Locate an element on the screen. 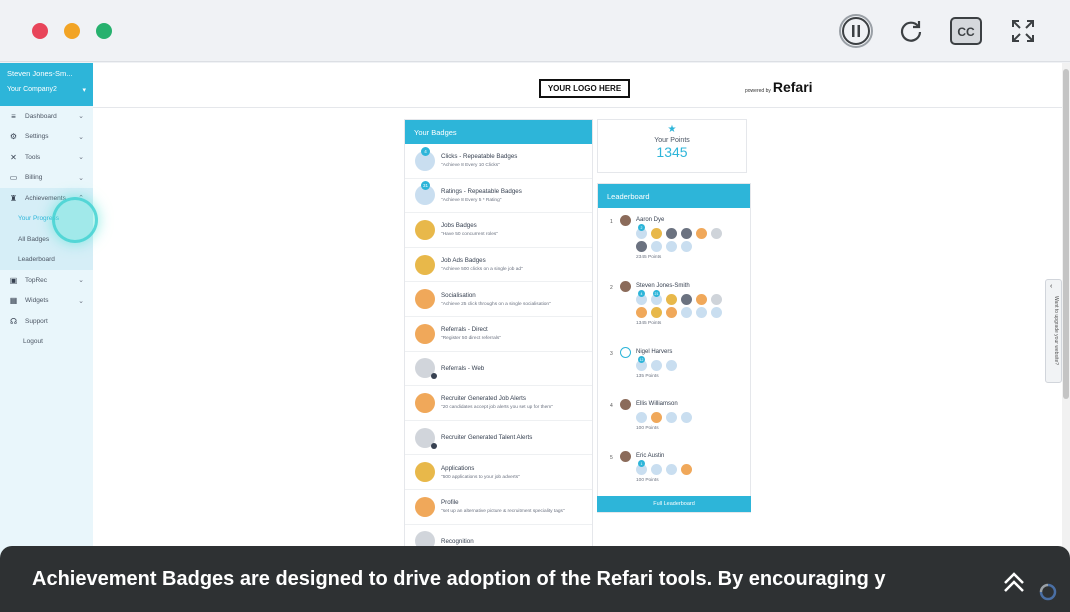 Image resolution: width=1070 pixels, height=612 pixels. scrollbar-thumb is located at coordinates (1066, 234).